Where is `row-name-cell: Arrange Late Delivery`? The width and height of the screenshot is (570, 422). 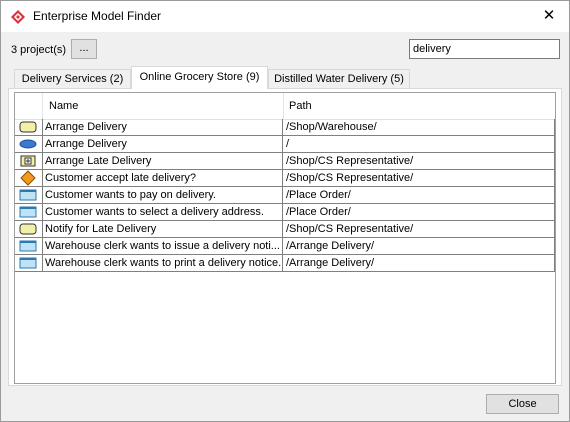 row-name-cell: Arrange Late Delivery is located at coordinates (163, 161).